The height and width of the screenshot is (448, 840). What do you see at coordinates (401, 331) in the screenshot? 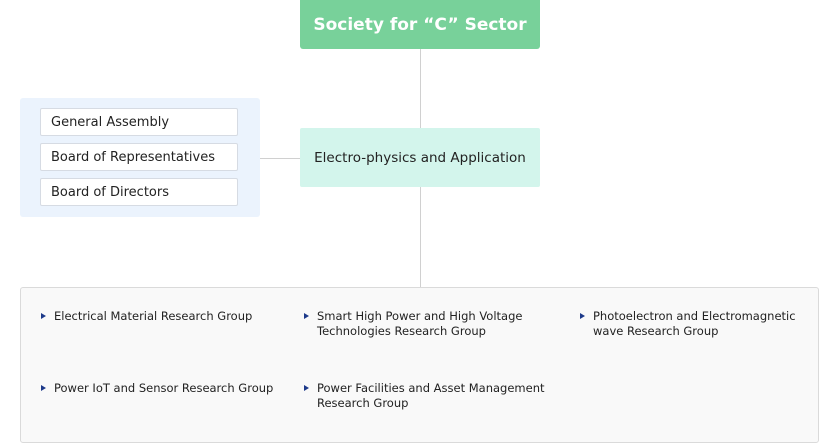
I see `group-label-line: Technologies Research Group` at bounding box center [401, 331].